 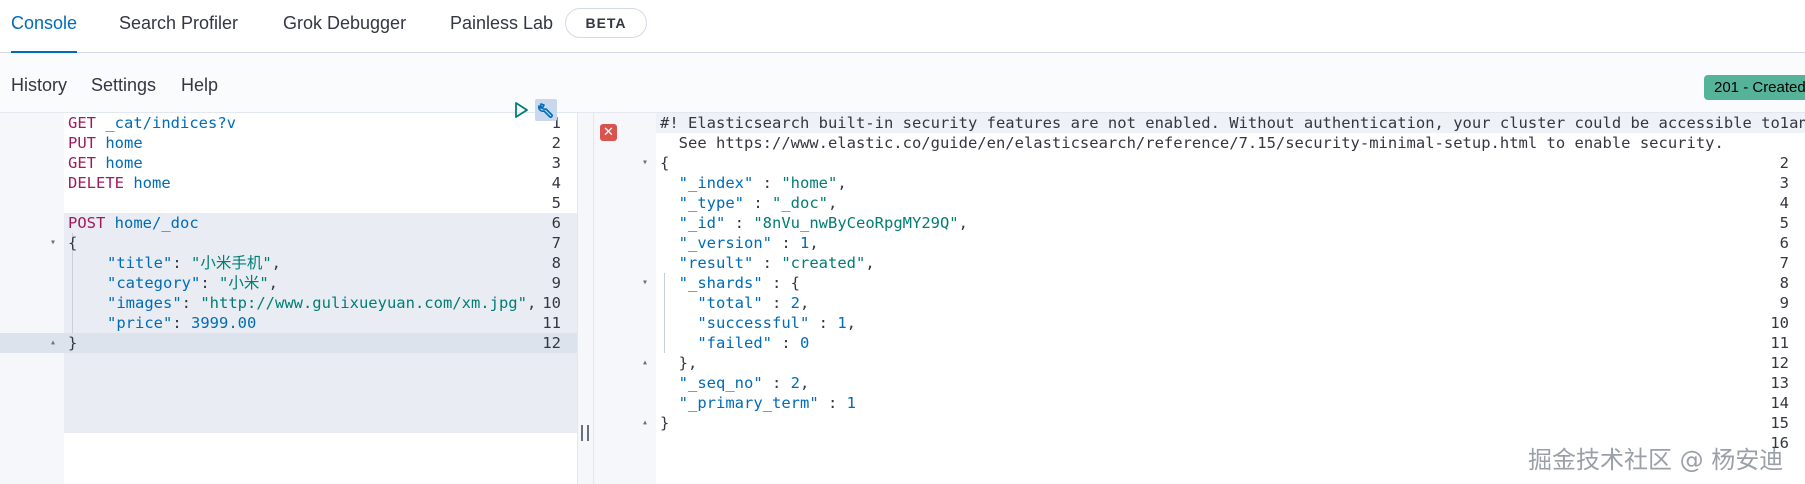 What do you see at coordinates (546, 110) in the screenshot?
I see `wrench-icon` at bounding box center [546, 110].